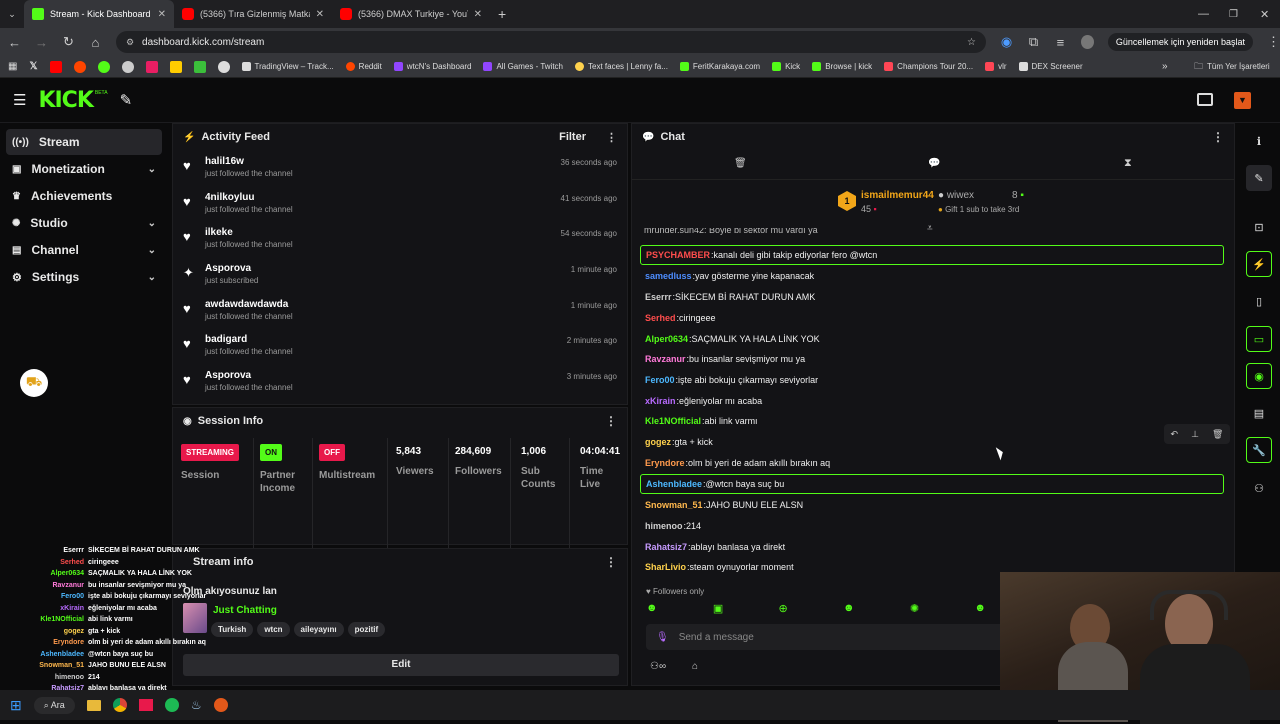 The height and width of the screenshot is (724, 1280). Describe the element at coordinates (674, 484) in the screenshot. I see `chat-username: Ashenbladee` at that location.